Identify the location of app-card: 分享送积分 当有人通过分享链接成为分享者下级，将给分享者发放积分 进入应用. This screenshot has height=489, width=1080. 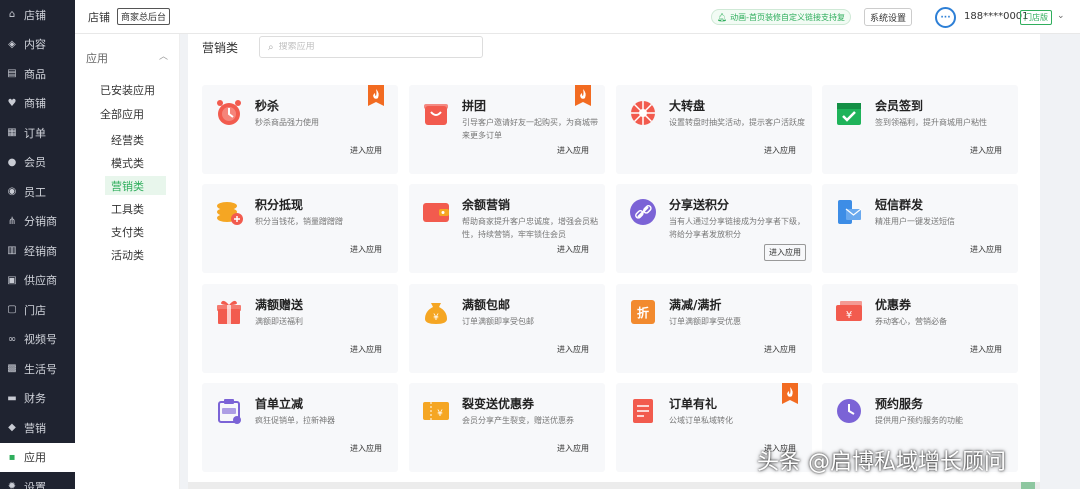
(714, 228).